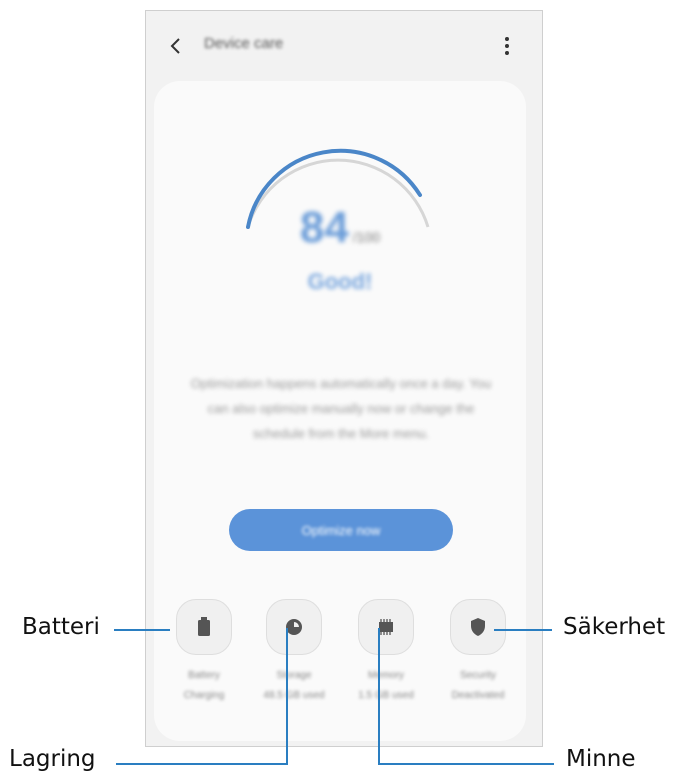 The image size is (673, 776). Describe the element at coordinates (478, 675) in the screenshot. I see `feature-name: Security` at that location.